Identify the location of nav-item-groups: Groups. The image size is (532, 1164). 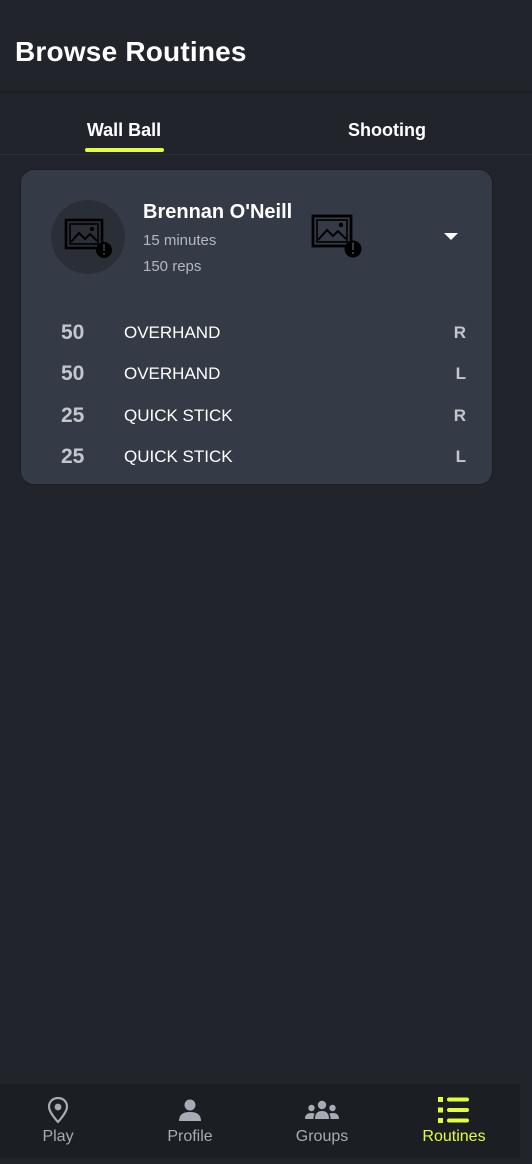
(322, 1121).